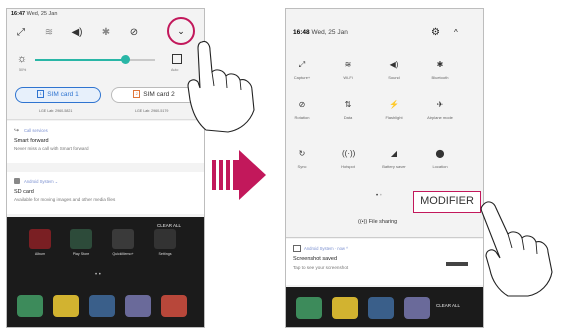 The width and height of the screenshot is (568, 328). Describe the element at coordinates (440, 105) in the screenshot. I see `tile-airplane-mode-icon: ✈` at that location.